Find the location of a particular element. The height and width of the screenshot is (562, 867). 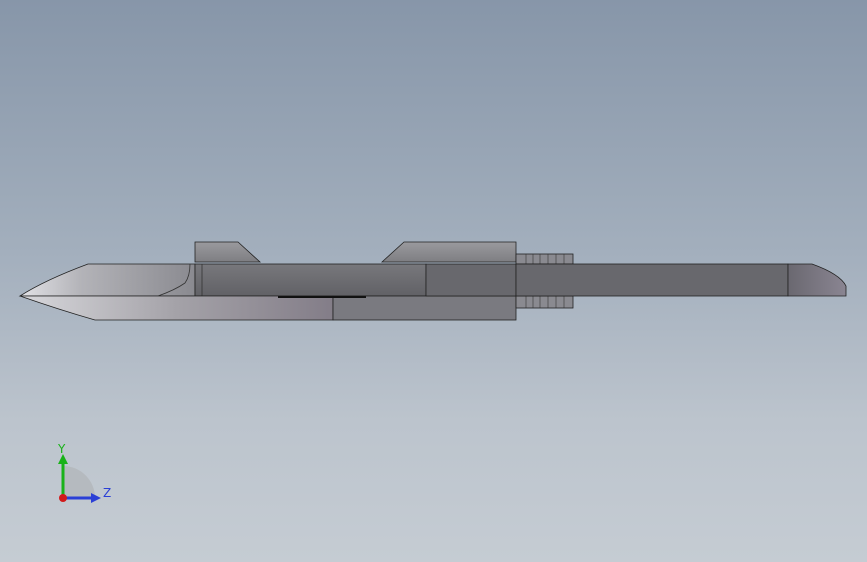

main-body-upper is located at coordinates (310, 280).